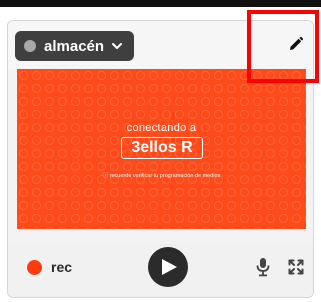 The height and width of the screenshot is (302, 321). I want to click on source-label: almacén, so click(74, 46).